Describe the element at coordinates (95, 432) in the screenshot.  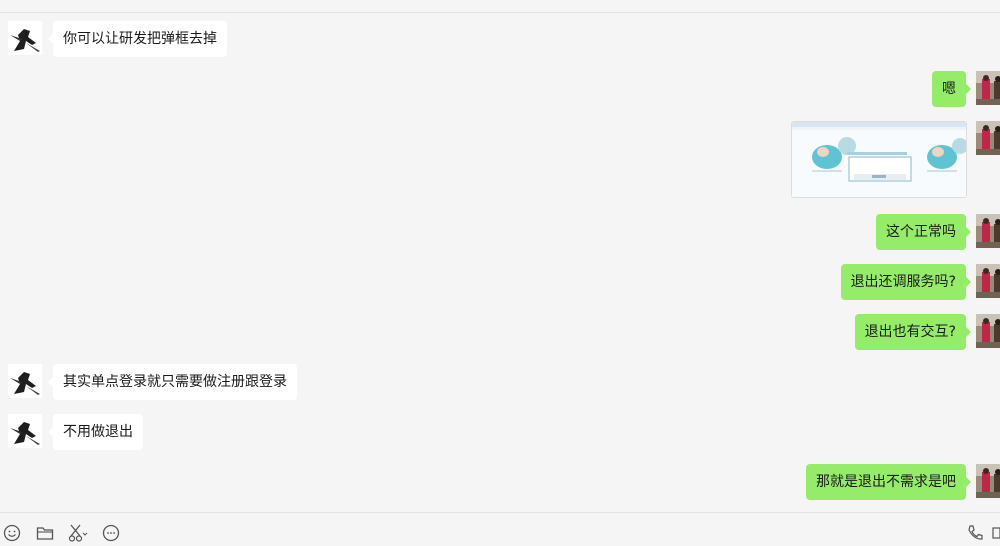
I see `message-bubble-incoming: 不用做退出` at that location.